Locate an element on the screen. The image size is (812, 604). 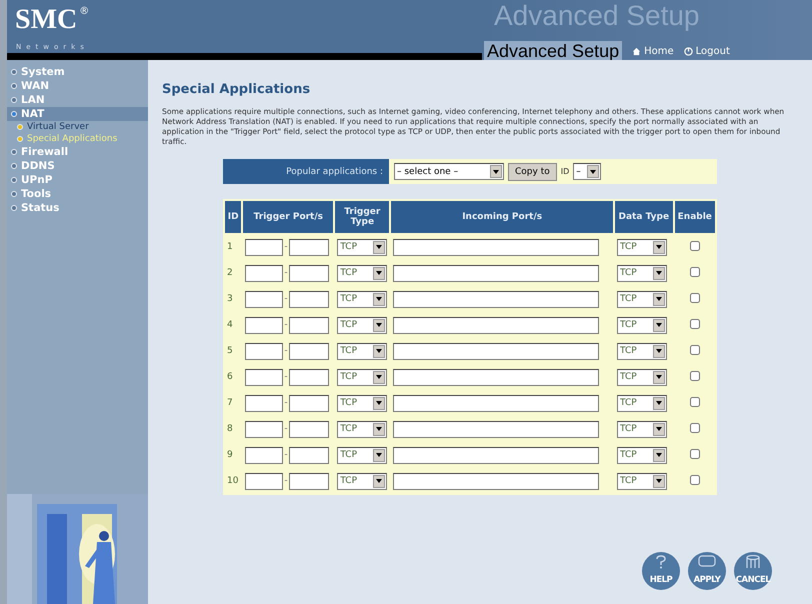
cancel-button: CANCEL is located at coordinates (753, 571).